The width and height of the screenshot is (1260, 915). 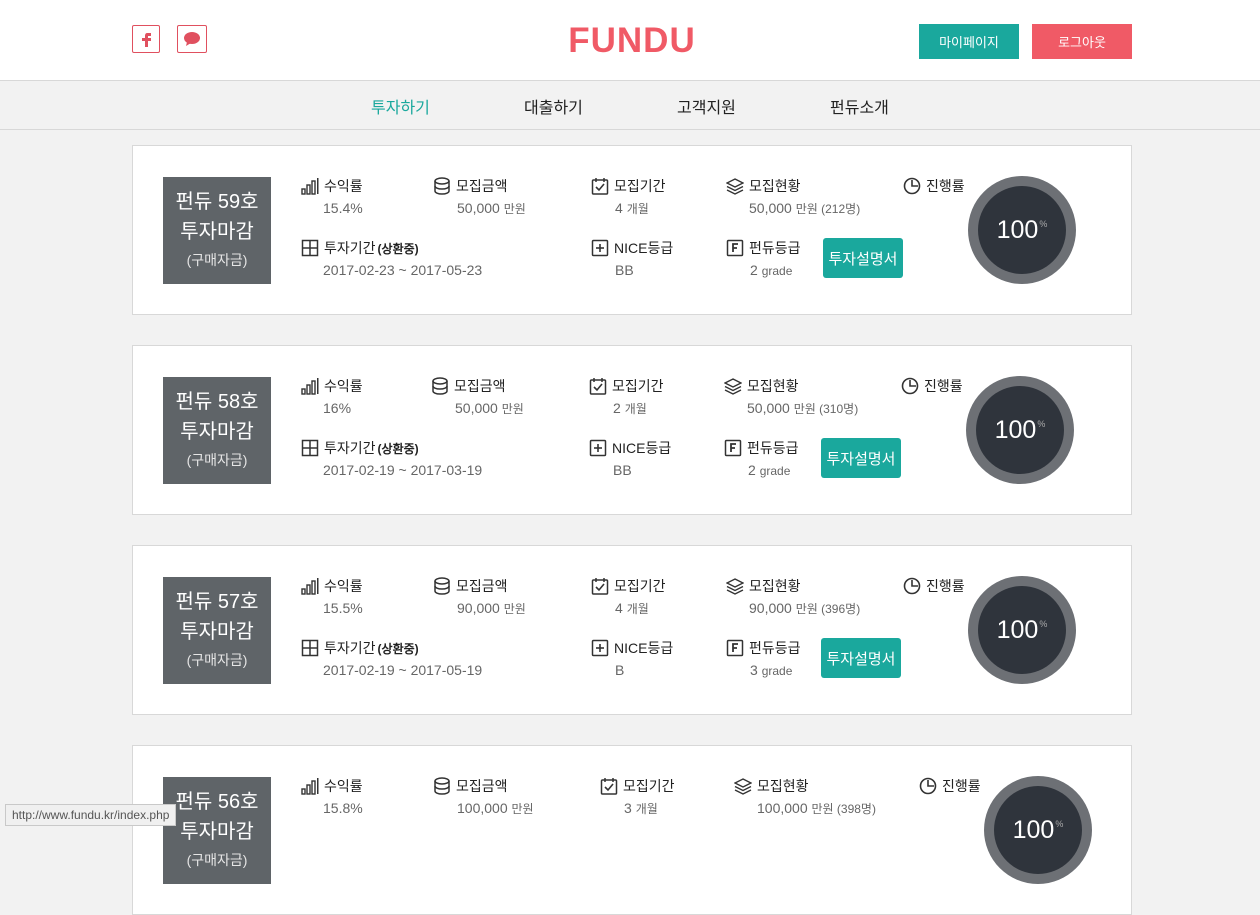 What do you see at coordinates (632, 658) in the screenshot?
I see `nice-grade-field: NICE등급 B` at bounding box center [632, 658].